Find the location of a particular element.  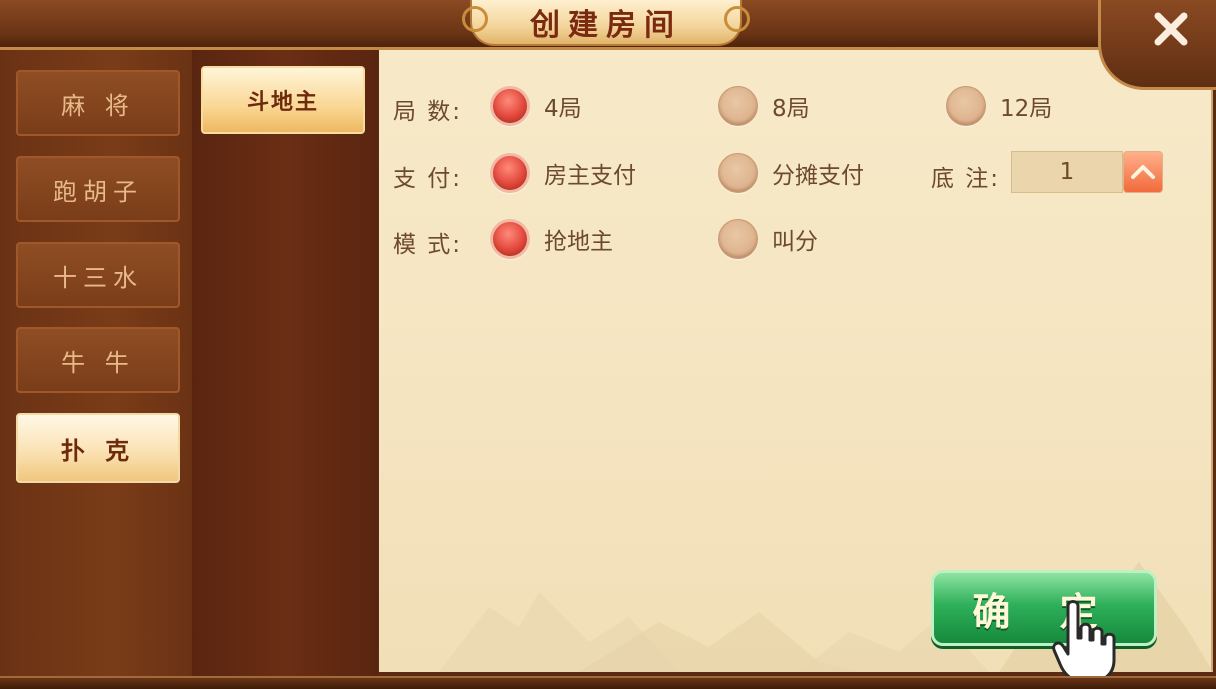

category-mahjong: 麻 将 is located at coordinates (98, 103).